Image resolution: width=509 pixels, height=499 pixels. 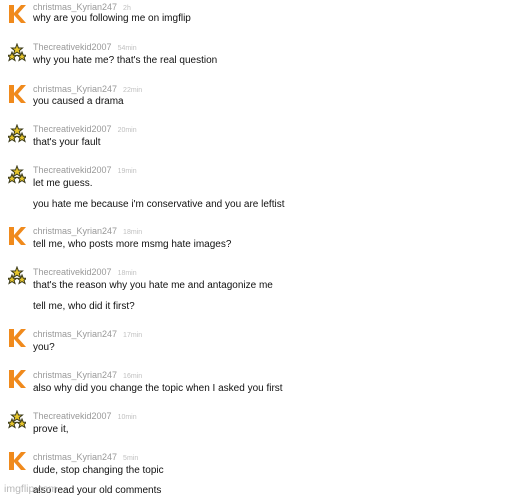 What do you see at coordinates (84, 306) in the screenshot?
I see `comment-text: tell me, who did it first?` at bounding box center [84, 306].